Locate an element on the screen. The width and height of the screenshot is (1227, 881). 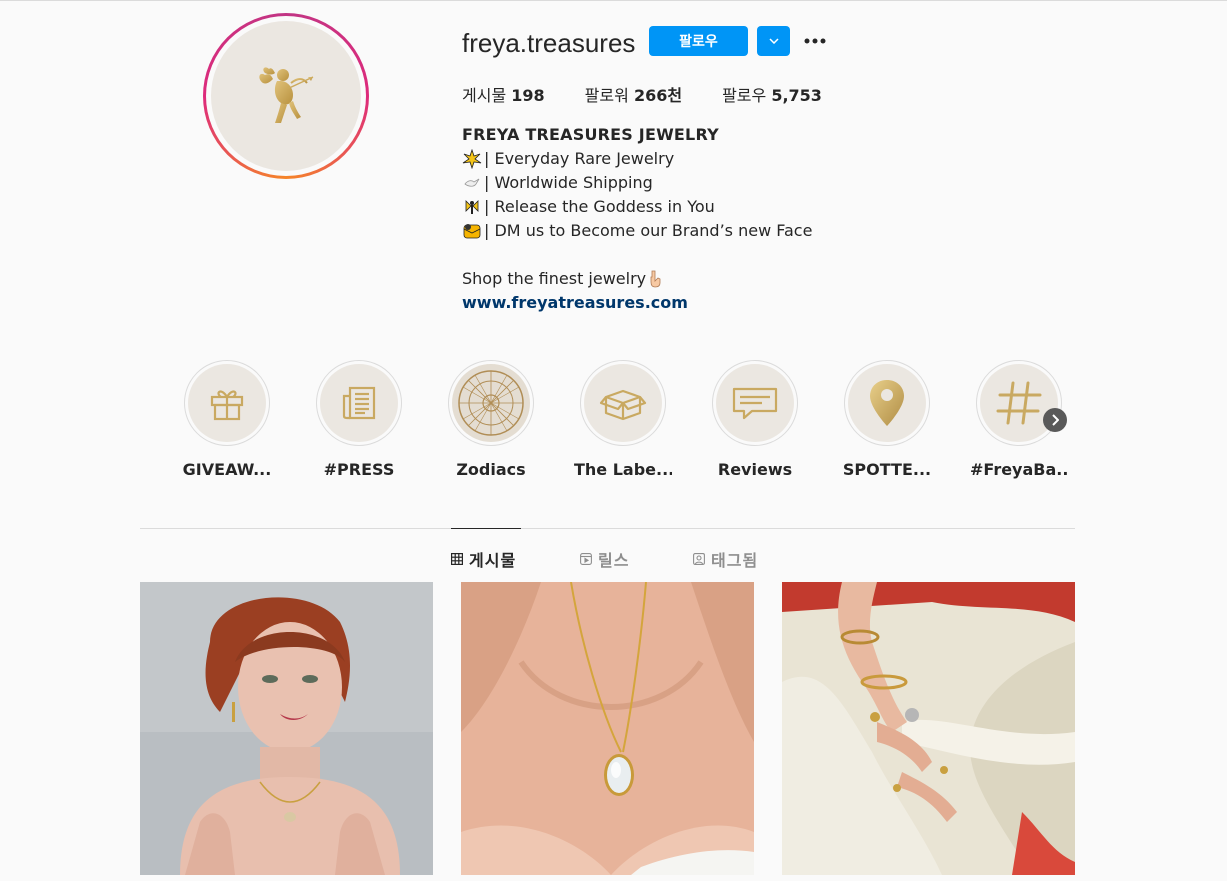
more-options-button is located at coordinates (815, 41).